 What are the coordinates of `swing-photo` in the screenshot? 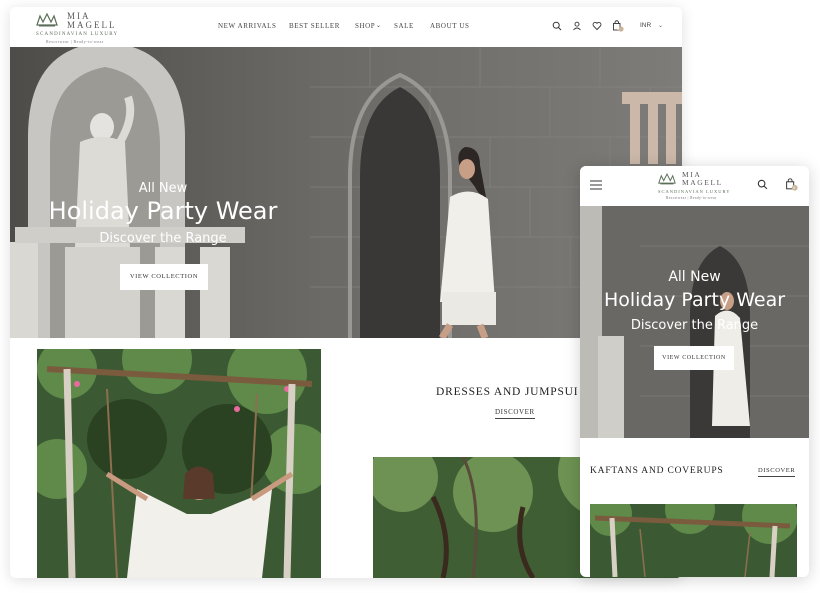 It's located at (179, 463).